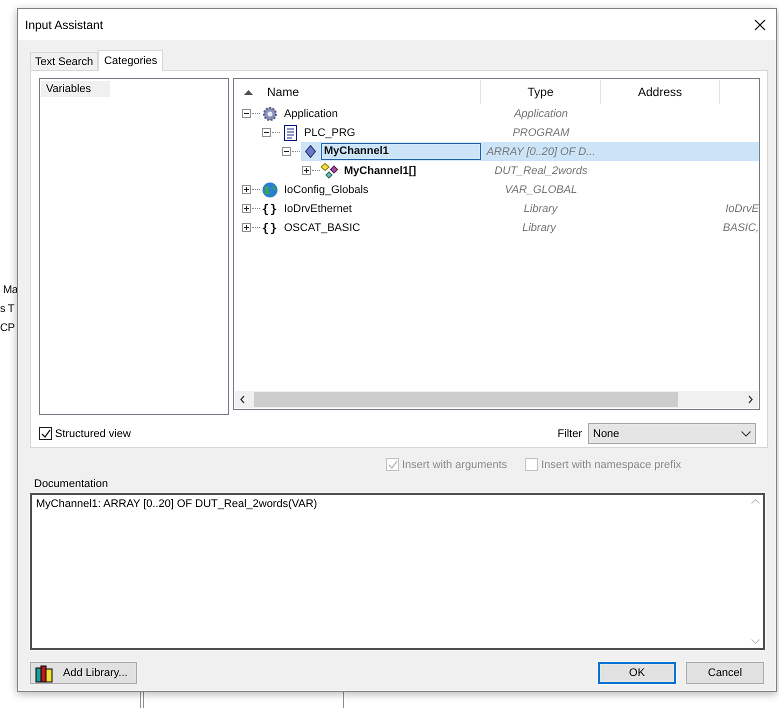  I want to click on tree-item-name: MyChannel1, so click(401, 151).